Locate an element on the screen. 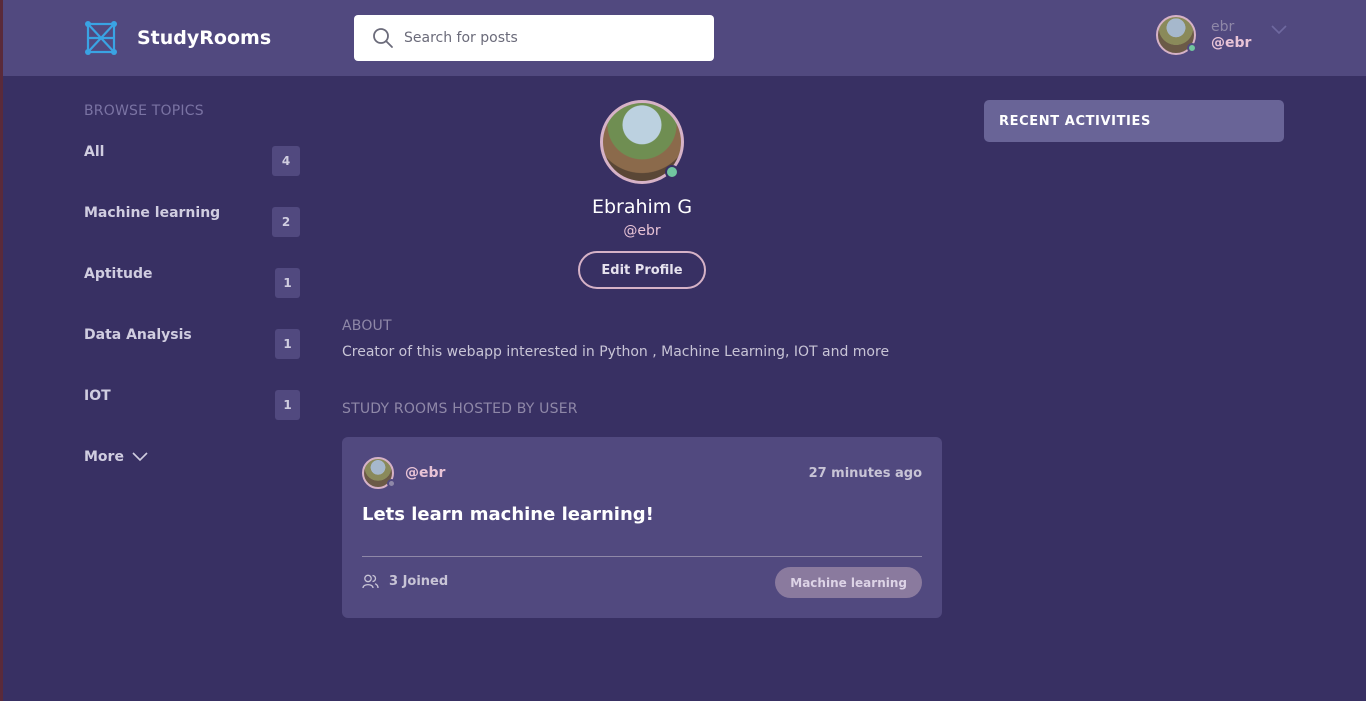 The width and height of the screenshot is (1366, 701). topic-label: IOT is located at coordinates (97, 396).